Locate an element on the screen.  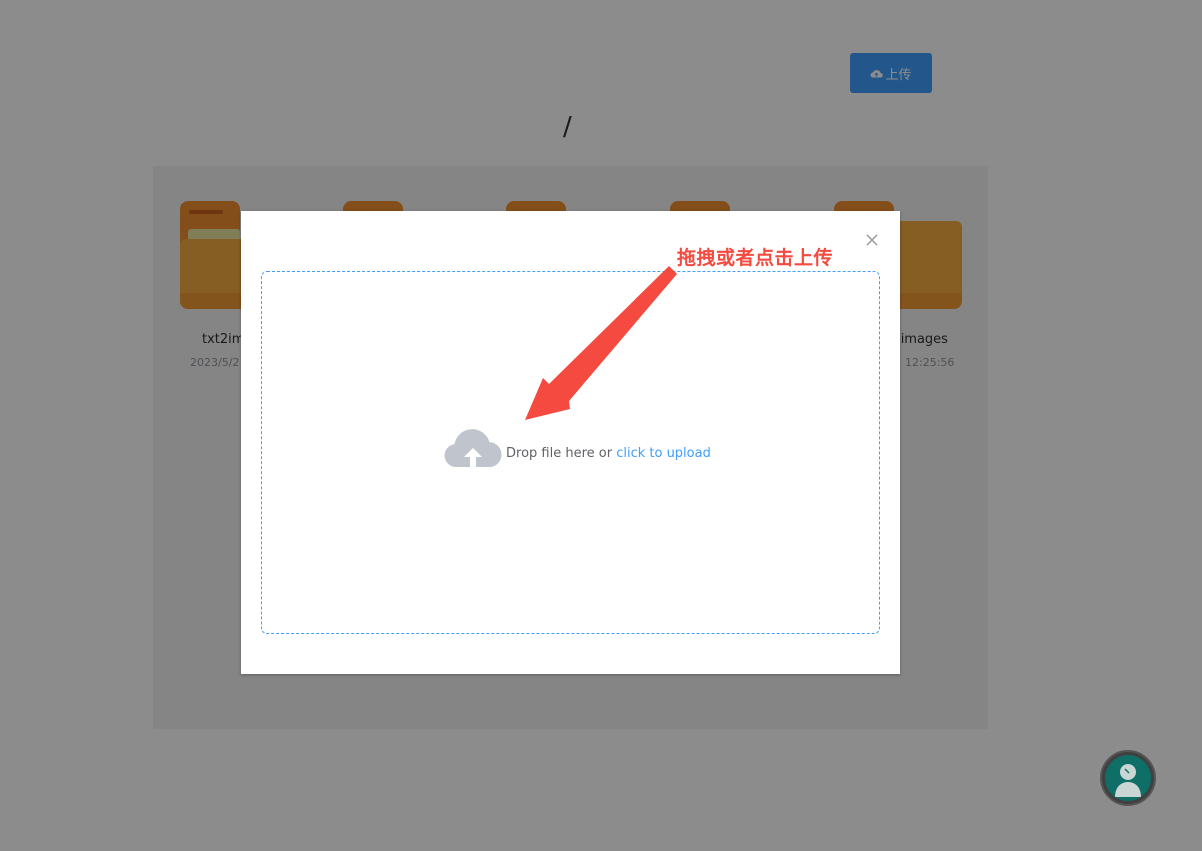
click-to-upload-link: click to upload is located at coordinates (663, 453).